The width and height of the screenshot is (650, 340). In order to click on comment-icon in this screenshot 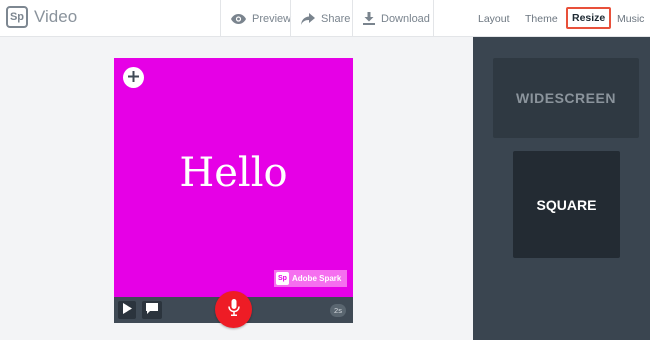, I will do `click(152, 310)`.